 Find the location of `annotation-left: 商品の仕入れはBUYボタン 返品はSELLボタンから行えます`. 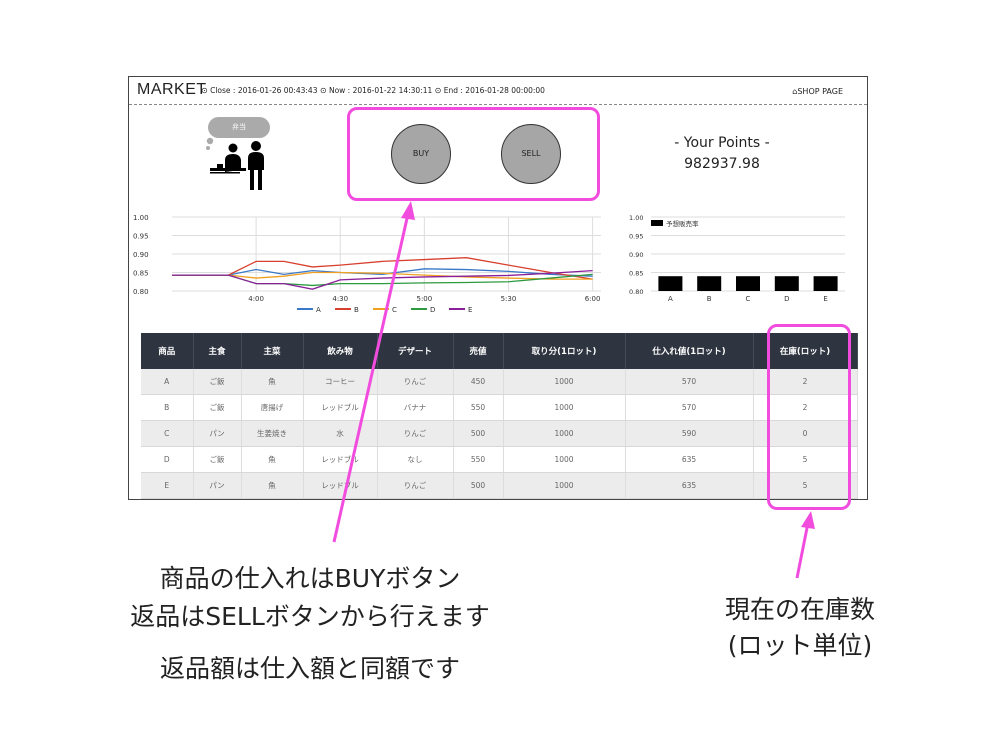

annotation-left: 商品の仕入れはBUYボタン 返品はSELLボタンから行えます is located at coordinates (310, 598).